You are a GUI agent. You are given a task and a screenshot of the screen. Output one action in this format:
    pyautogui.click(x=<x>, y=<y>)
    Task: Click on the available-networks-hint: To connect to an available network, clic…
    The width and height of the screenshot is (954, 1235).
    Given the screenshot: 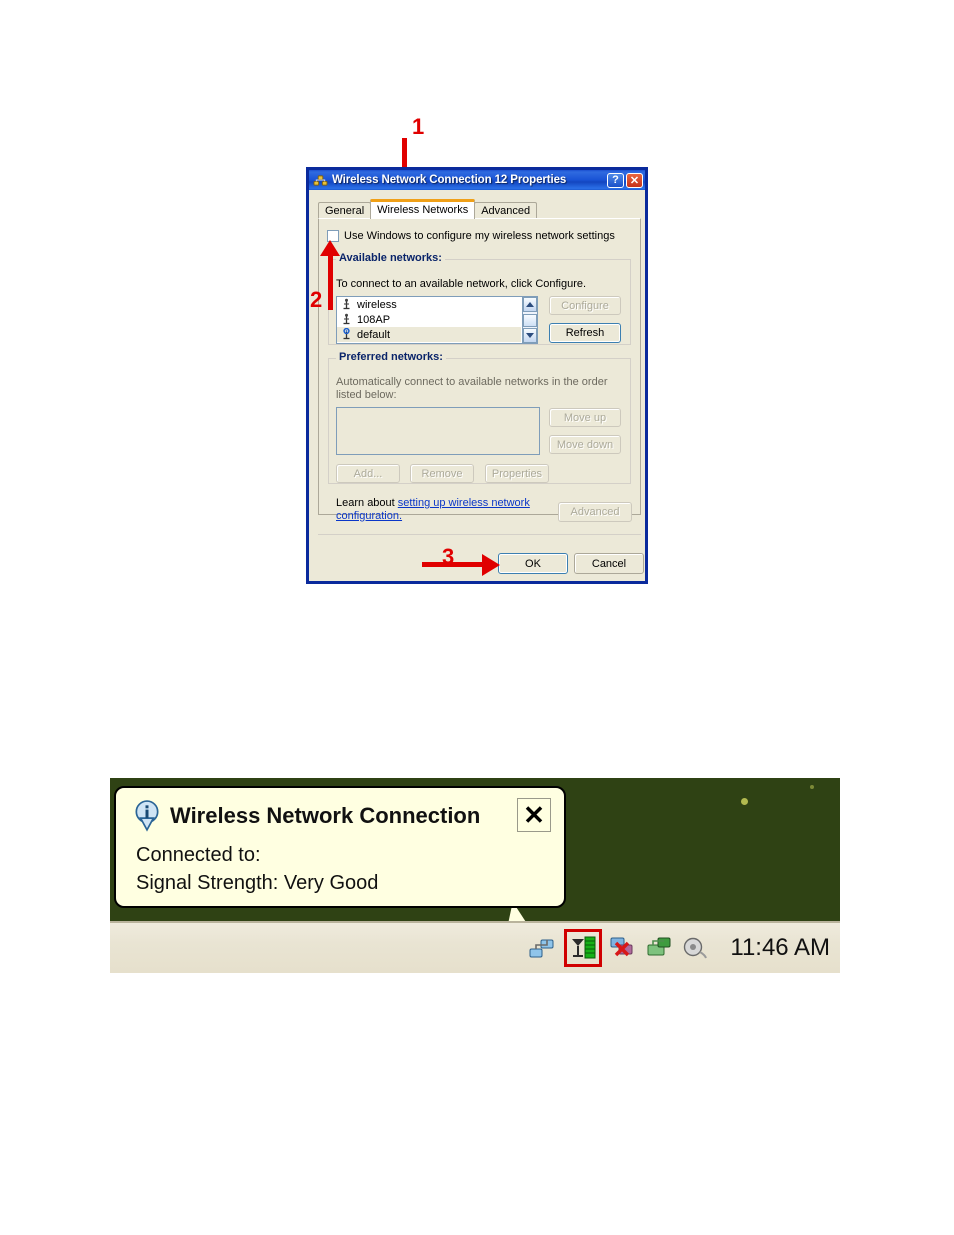 What is the action you would take?
    pyautogui.click(x=461, y=284)
    